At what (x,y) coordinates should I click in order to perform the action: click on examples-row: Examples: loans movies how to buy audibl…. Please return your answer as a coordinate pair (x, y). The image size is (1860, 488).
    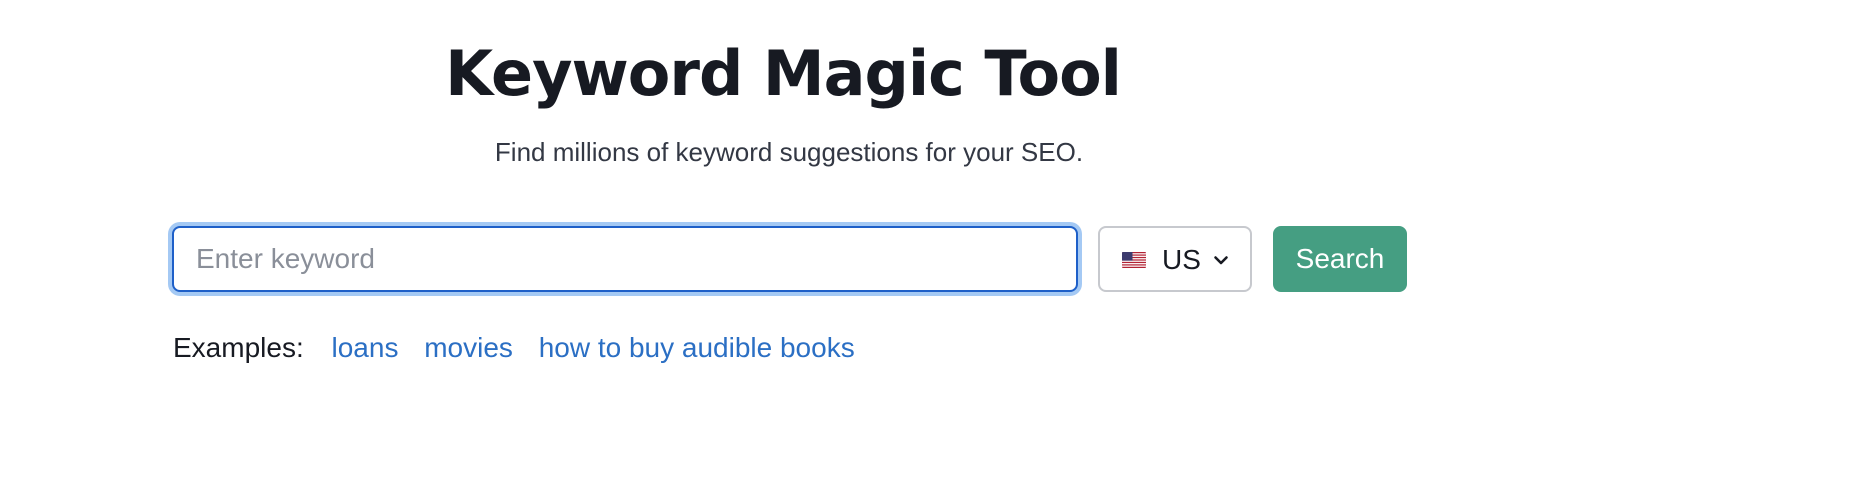
    Looking at the image, I should click on (523, 348).